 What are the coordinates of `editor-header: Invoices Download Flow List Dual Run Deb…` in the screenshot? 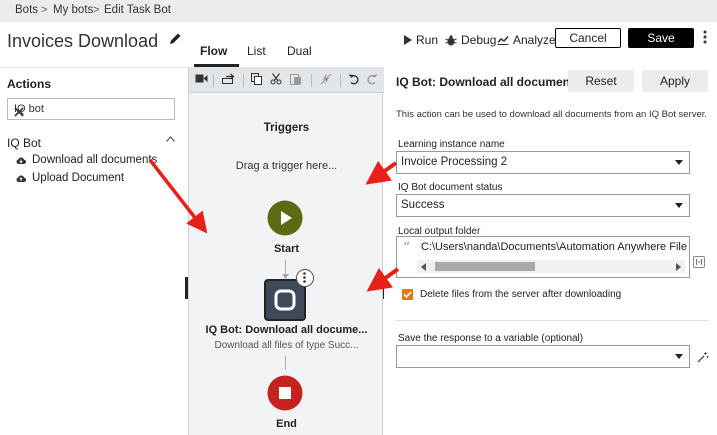 It's located at (358, 44).